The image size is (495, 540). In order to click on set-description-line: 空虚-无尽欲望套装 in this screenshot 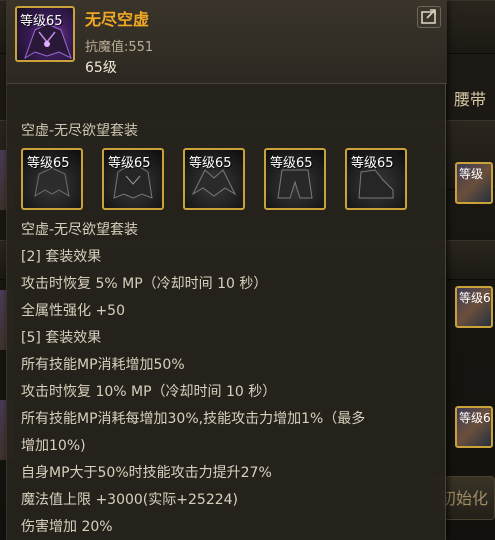, I will do `click(80, 230)`.